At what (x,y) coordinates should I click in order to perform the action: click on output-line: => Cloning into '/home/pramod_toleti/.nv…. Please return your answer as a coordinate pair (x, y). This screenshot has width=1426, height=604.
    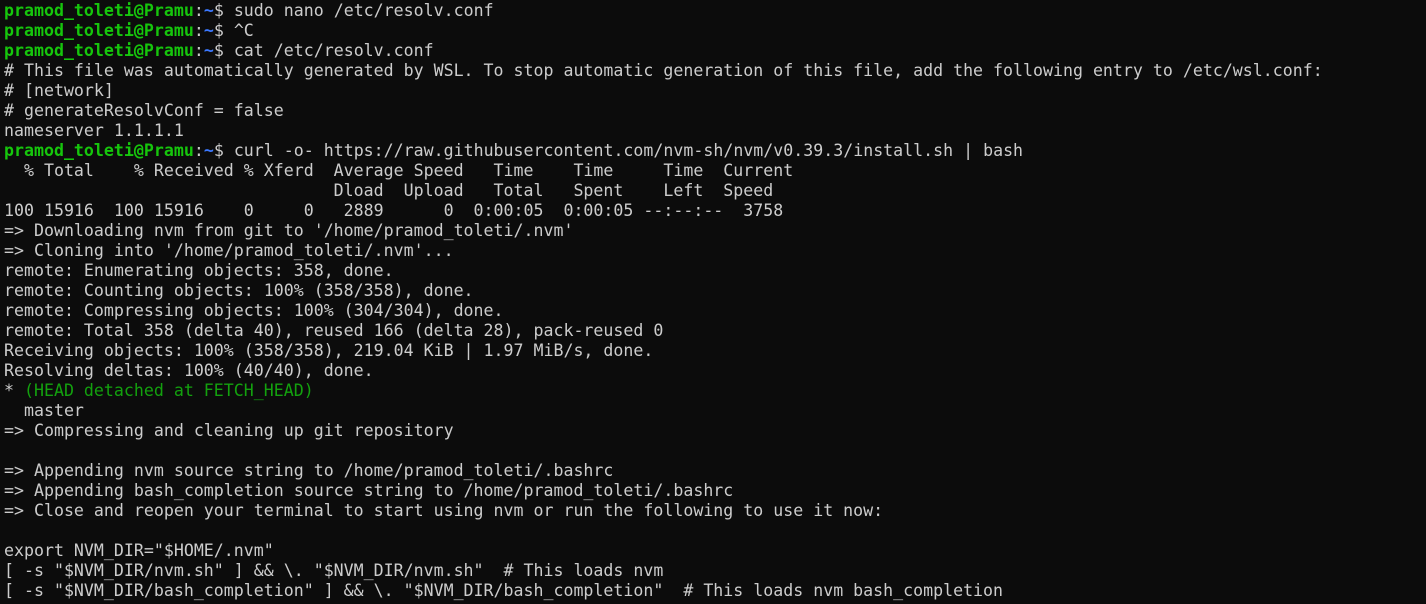
    Looking at the image, I should click on (229, 250).